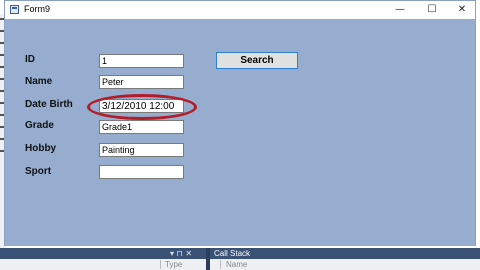 The height and width of the screenshot is (270, 480). Describe the element at coordinates (232, 253) in the screenshot. I see `call-stack-title: Call Stack` at that location.